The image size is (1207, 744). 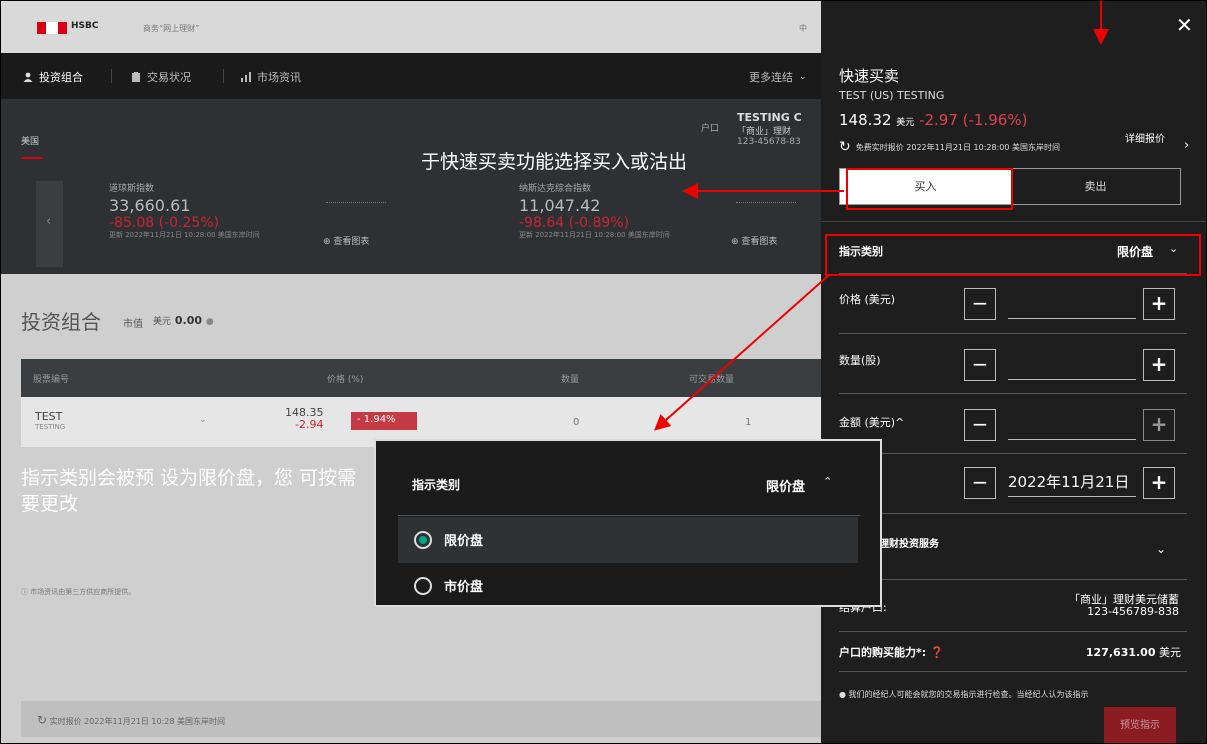 What do you see at coordinates (78, 592) in the screenshot?
I see `data-source-note: ⓘ 市场资讯由第三方供应商所提供。` at bounding box center [78, 592].